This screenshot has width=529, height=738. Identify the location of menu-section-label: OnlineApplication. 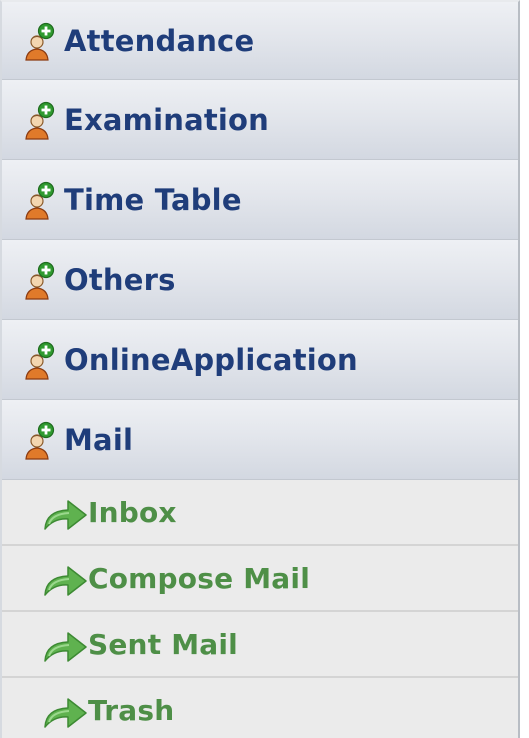
(211, 359).